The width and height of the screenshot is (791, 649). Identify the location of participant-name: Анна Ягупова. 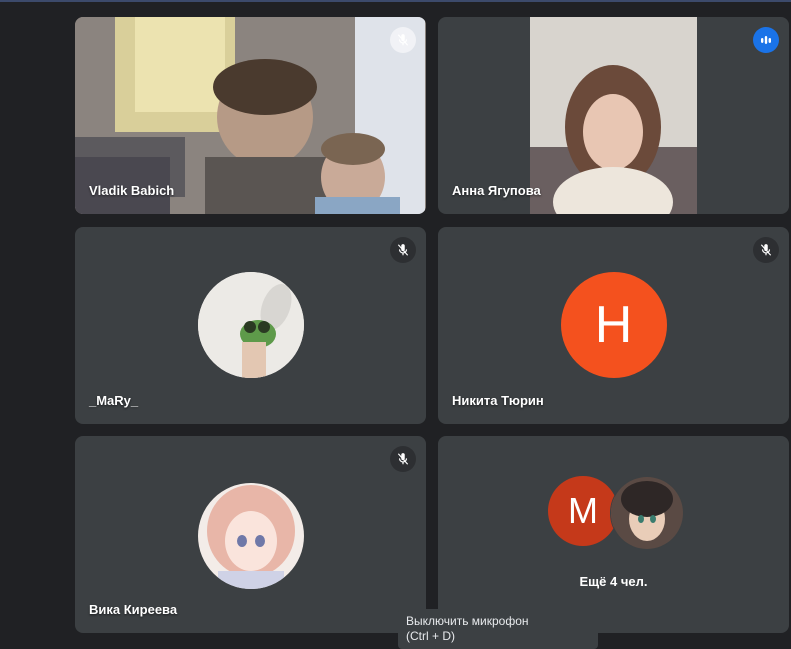
(496, 190).